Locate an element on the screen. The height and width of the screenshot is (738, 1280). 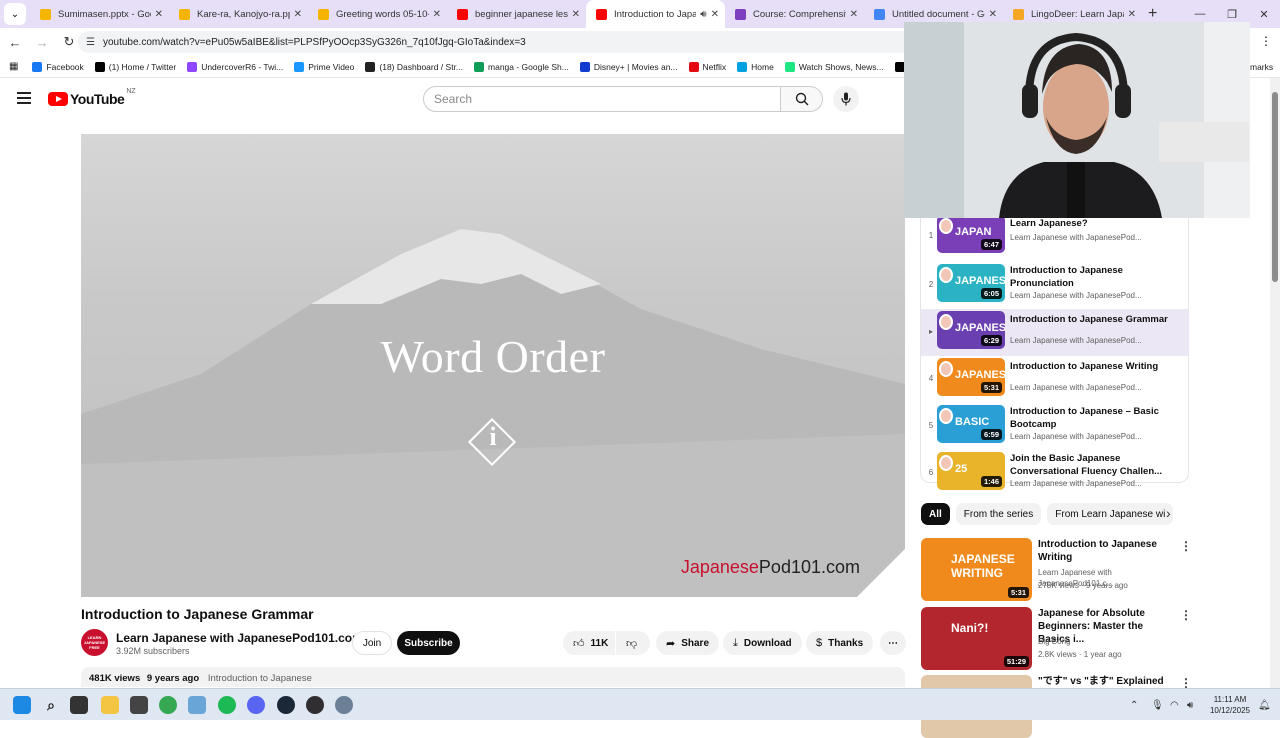
playlist-thumbnail: 25 1:46 is located at coordinates (971, 471).